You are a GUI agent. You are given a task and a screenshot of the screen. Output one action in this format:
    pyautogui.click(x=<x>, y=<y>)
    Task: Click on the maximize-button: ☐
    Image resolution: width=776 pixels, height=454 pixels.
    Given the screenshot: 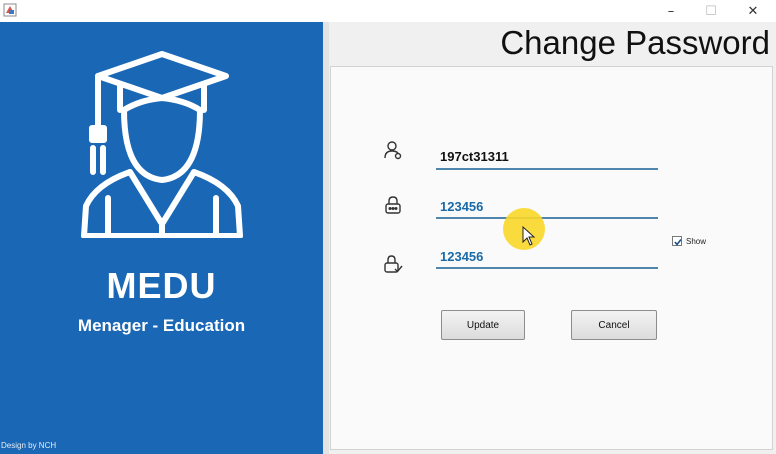 What is the action you would take?
    pyautogui.click(x=711, y=11)
    